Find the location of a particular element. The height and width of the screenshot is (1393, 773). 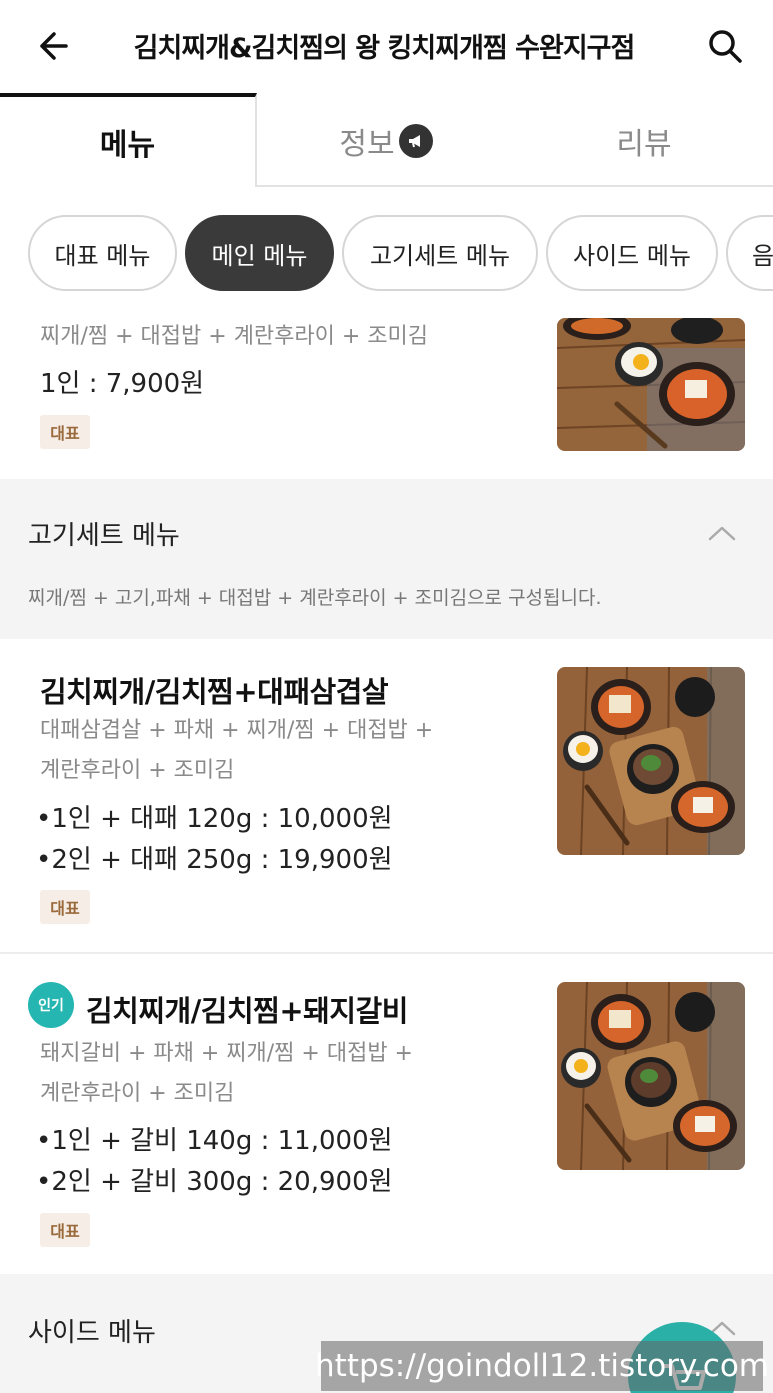

tab-reviews: 리뷰 is located at coordinates (644, 141).